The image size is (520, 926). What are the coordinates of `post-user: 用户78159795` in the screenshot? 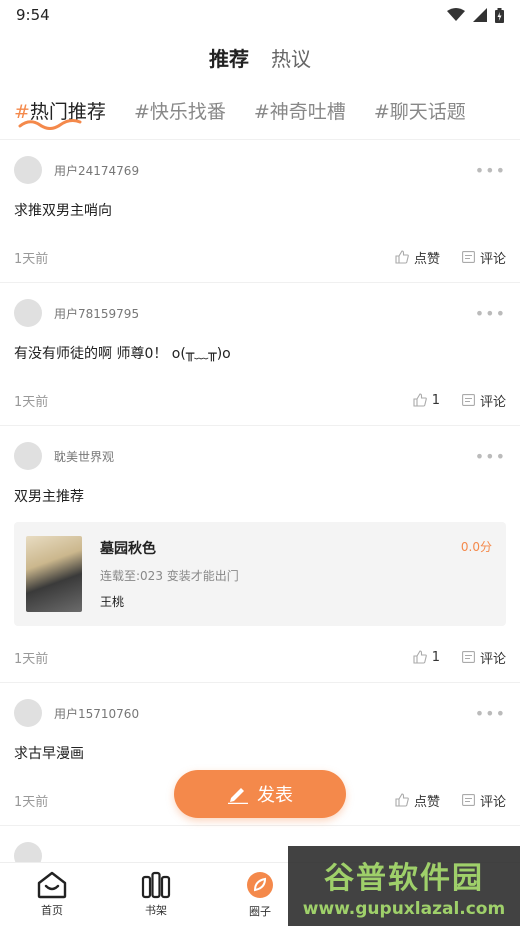 It's located at (76, 313).